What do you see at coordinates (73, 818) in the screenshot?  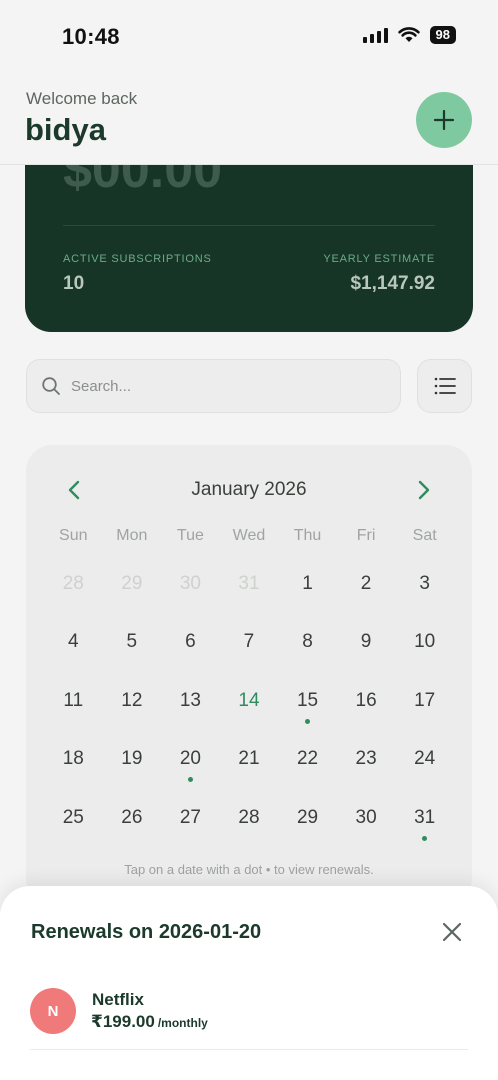 I see `calendar-day: 25` at bounding box center [73, 818].